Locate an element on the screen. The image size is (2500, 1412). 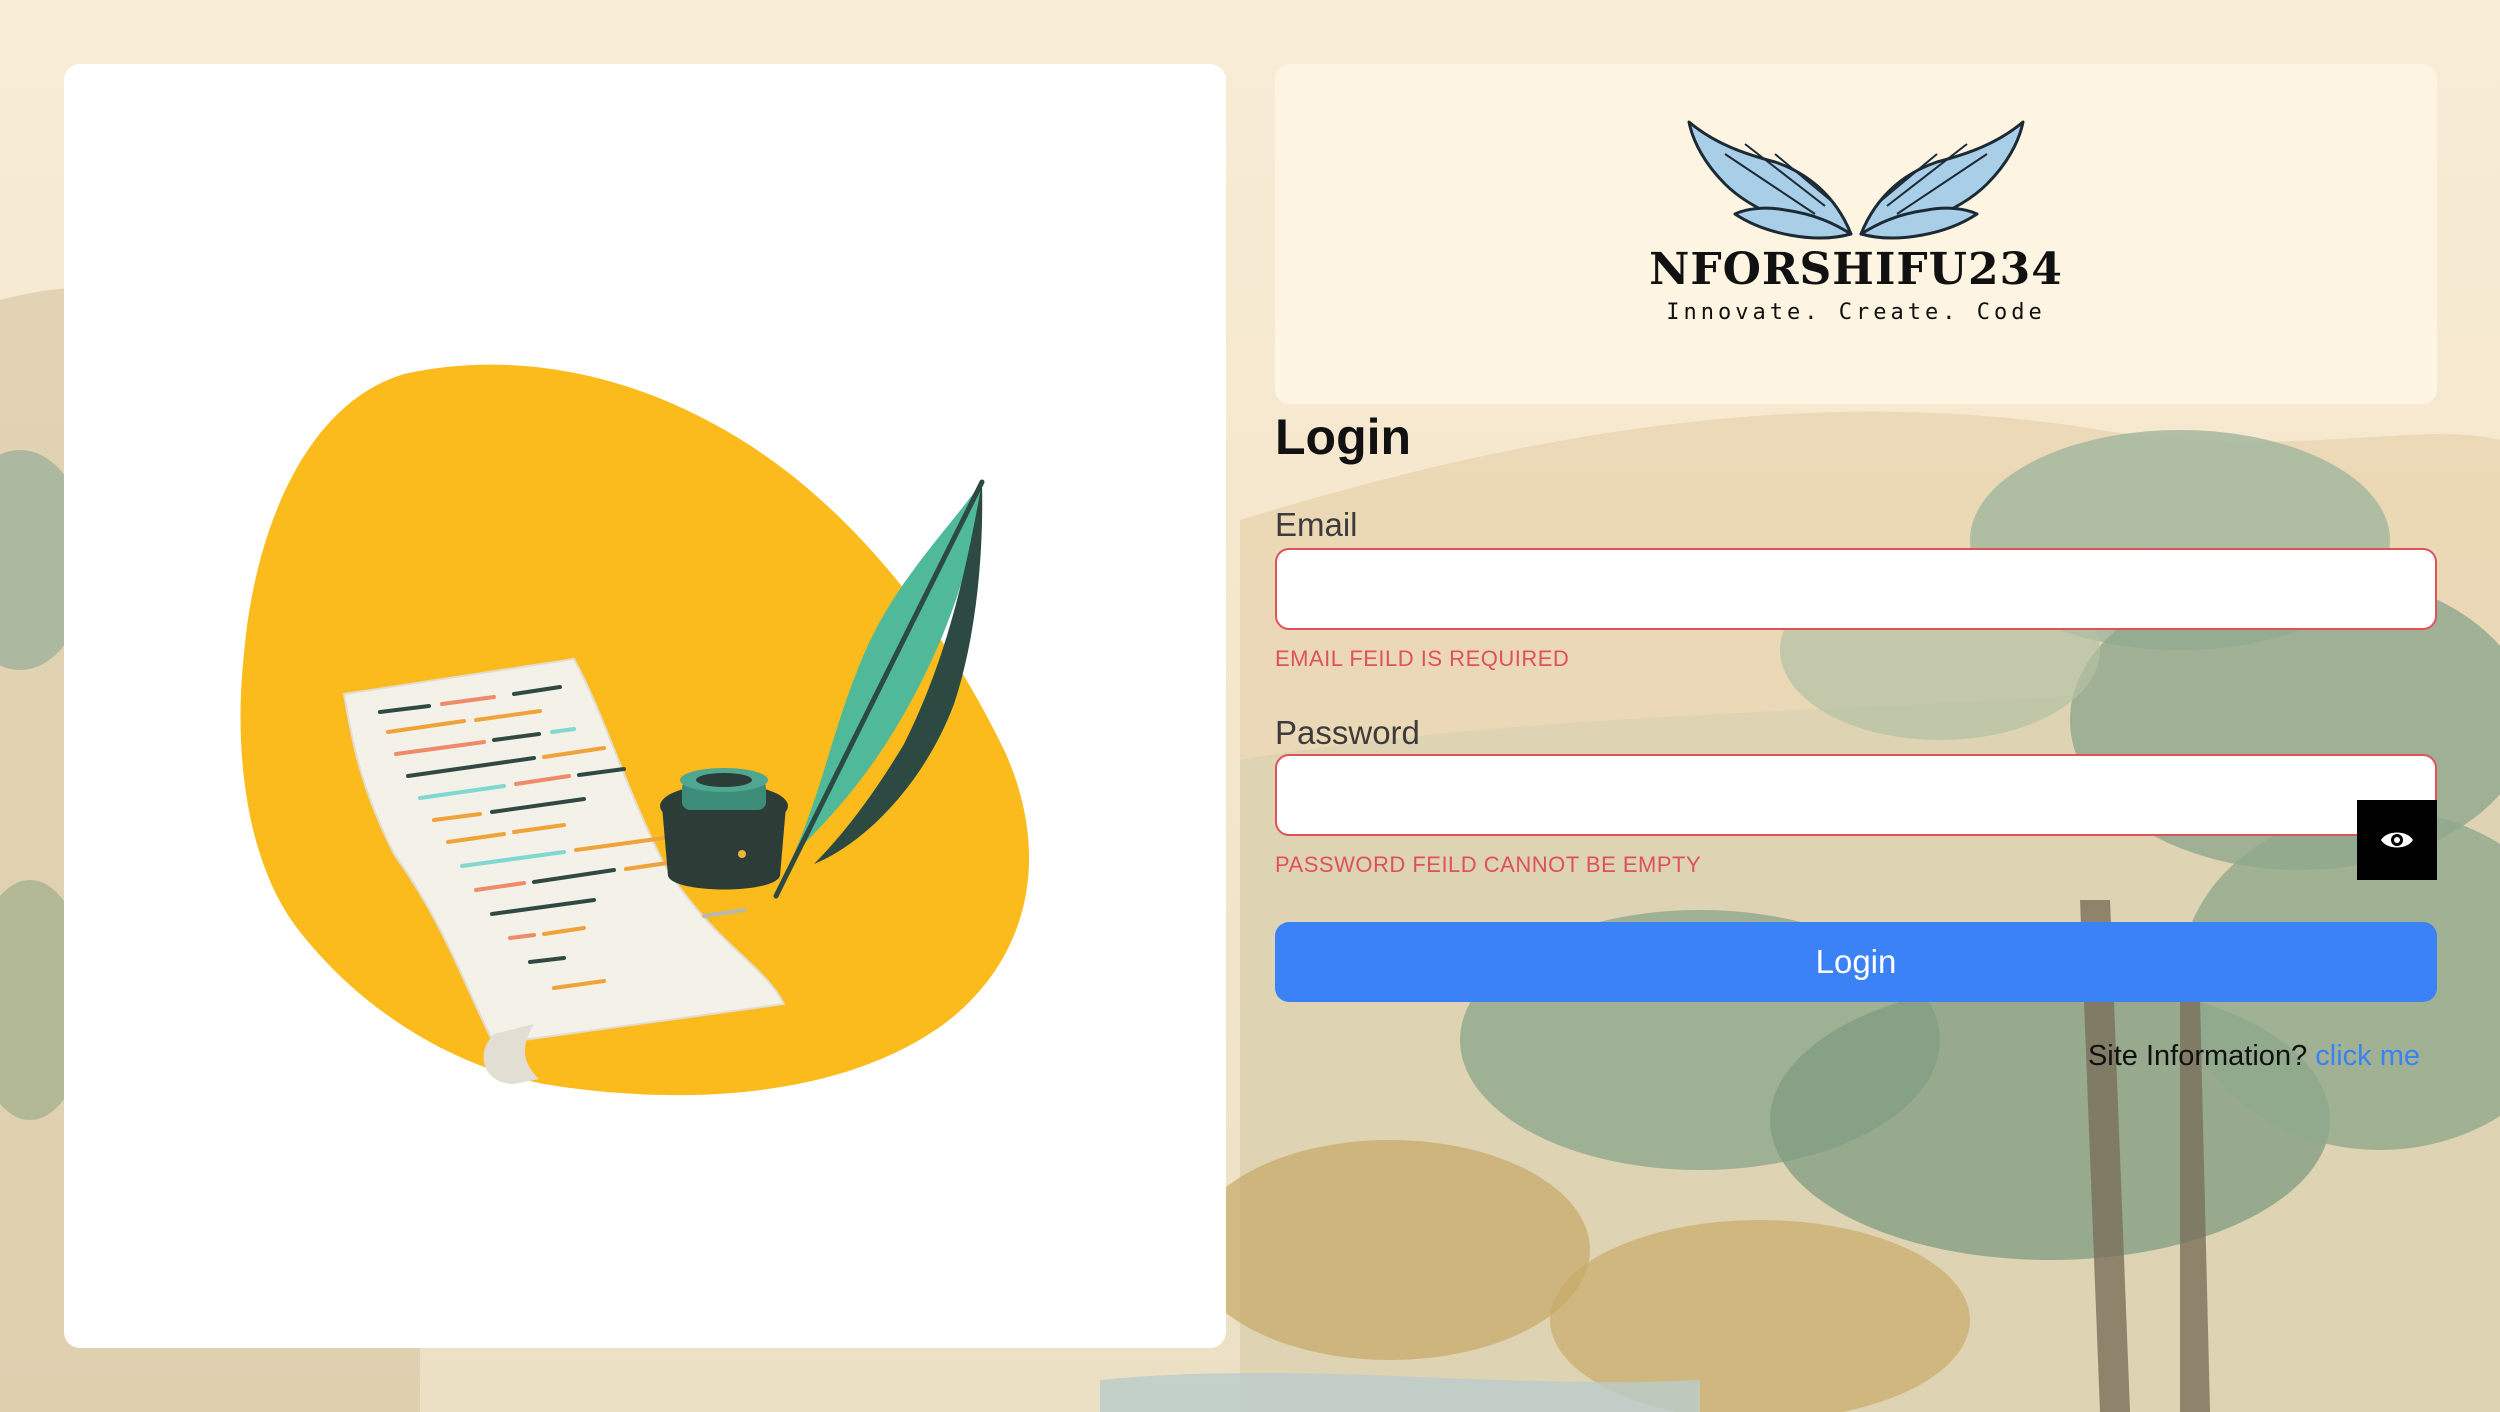
login-button: Login is located at coordinates (1856, 962).